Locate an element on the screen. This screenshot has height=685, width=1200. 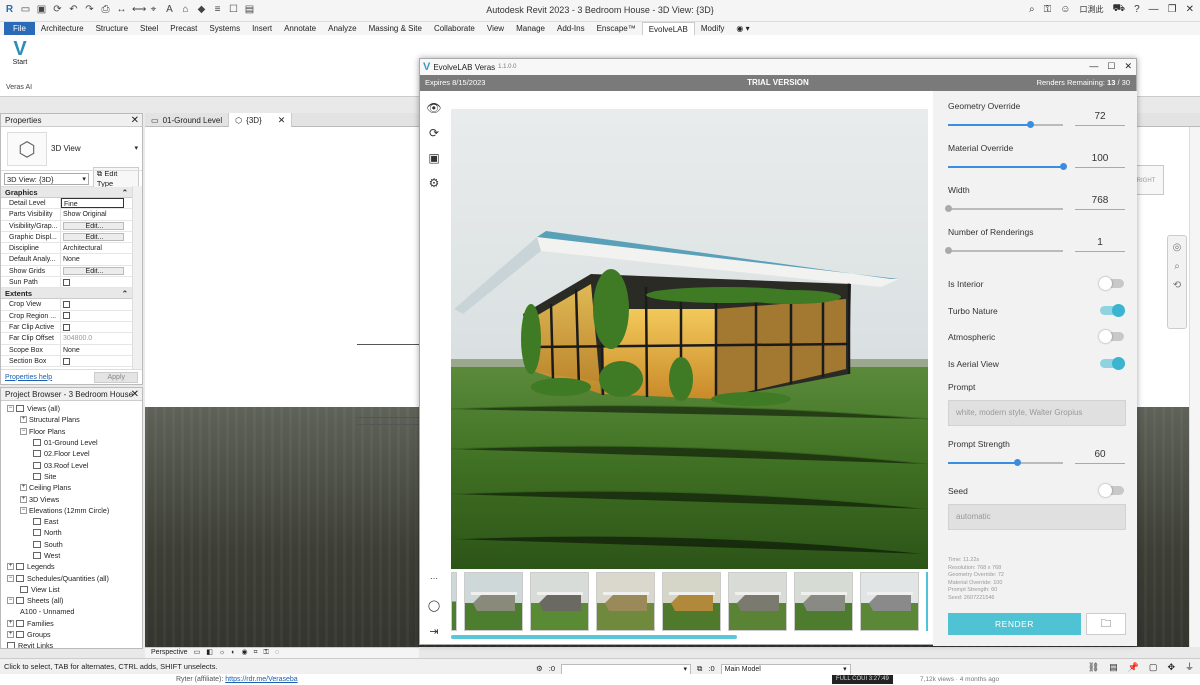
tree-item: − Views (all) is located at coordinates (71, 408).